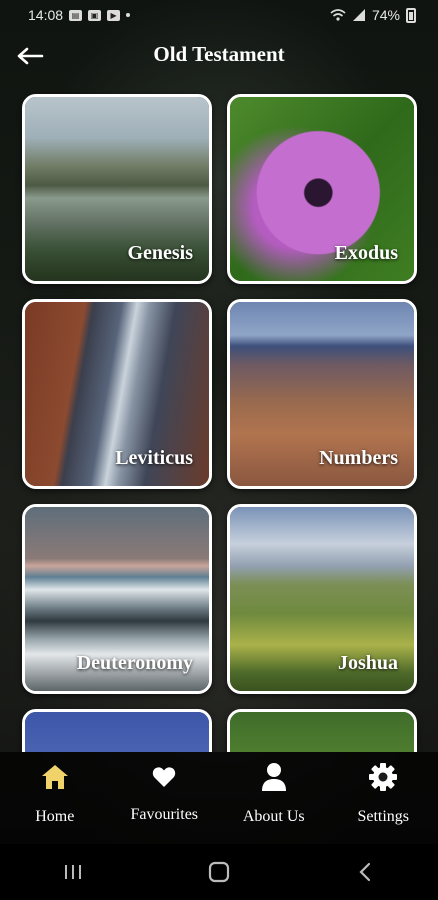 The image size is (438, 900). What do you see at coordinates (160, 253) in the screenshot?
I see `book-label: Genesis` at bounding box center [160, 253].